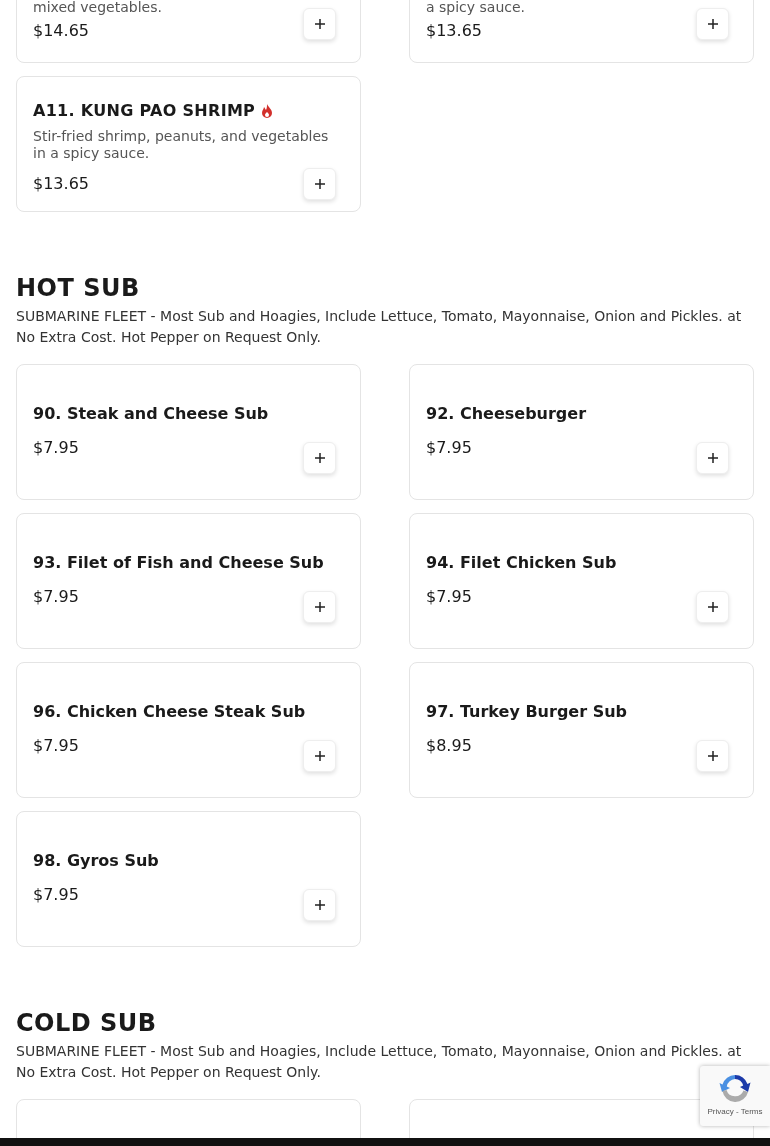 Image resolution: width=770 pixels, height=1146 pixels. What do you see at coordinates (527, 711) in the screenshot?
I see `item-name: 97. Turkey Burger Sub` at bounding box center [527, 711].